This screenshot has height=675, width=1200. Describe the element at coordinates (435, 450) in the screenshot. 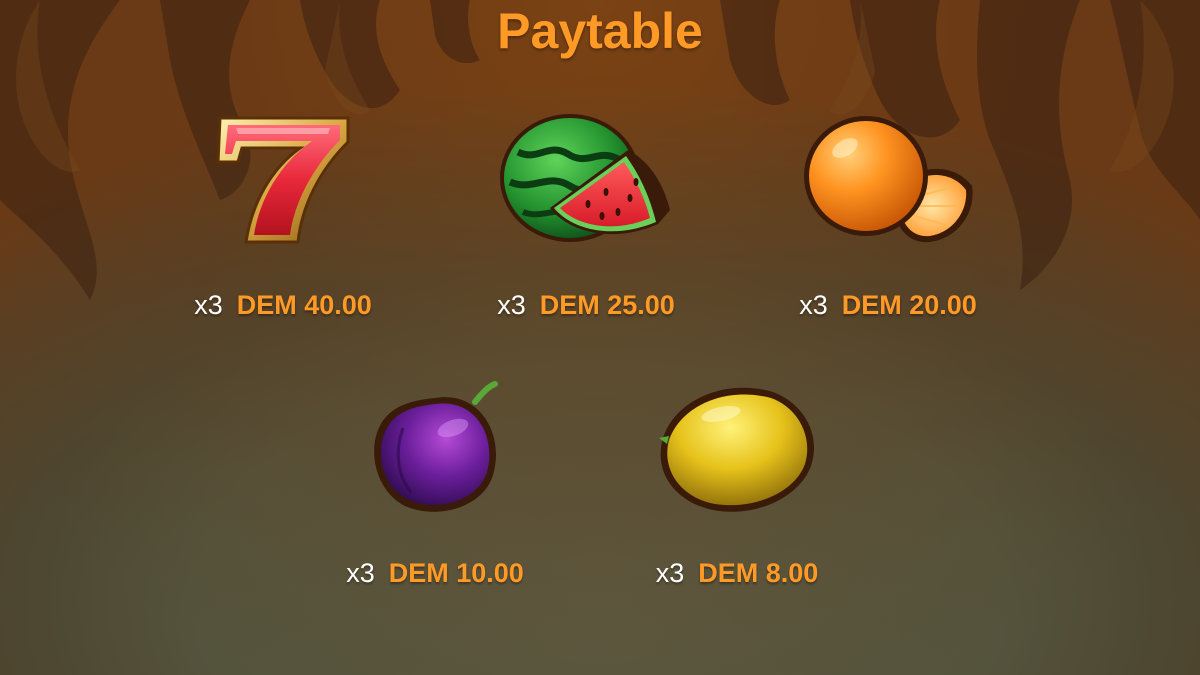

I see `plum-icon` at that location.